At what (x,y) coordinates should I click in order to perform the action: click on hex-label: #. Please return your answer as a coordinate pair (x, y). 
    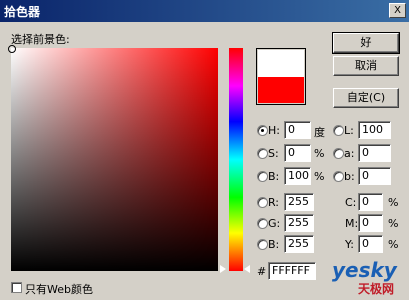
    Looking at the image, I should click on (262, 271).